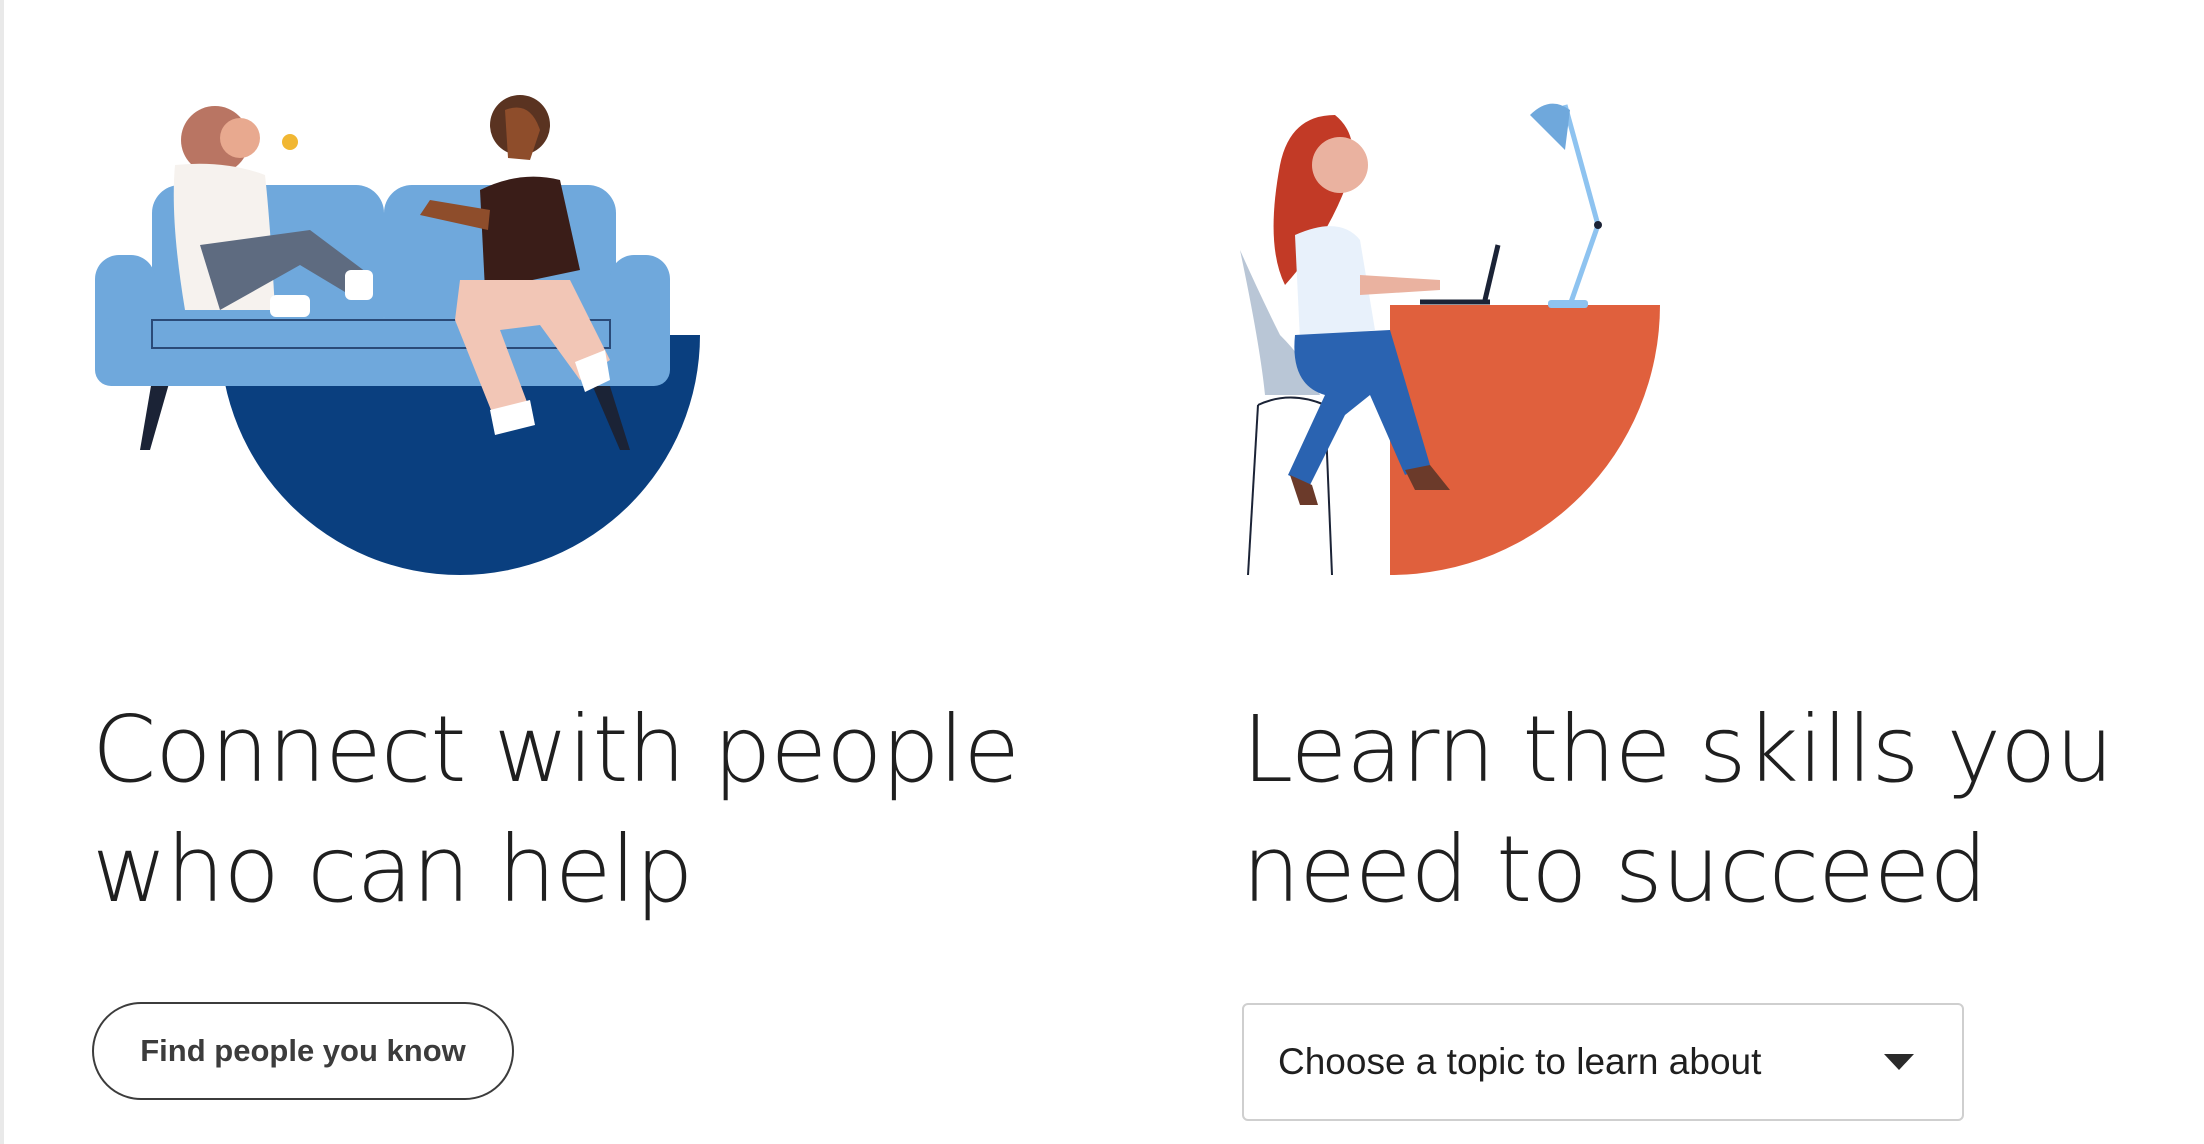  Describe the element at coordinates (1678, 749) in the screenshot. I see `learn-headline-line-1: Learn the skills you` at that location.